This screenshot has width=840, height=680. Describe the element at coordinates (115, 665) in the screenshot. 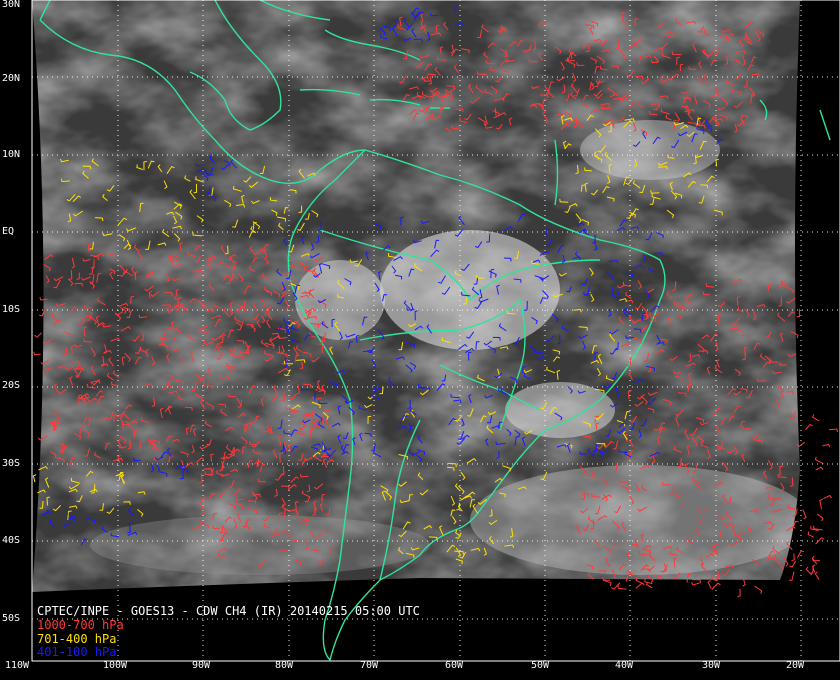

I see `lon-label-100w: 100W` at that location.